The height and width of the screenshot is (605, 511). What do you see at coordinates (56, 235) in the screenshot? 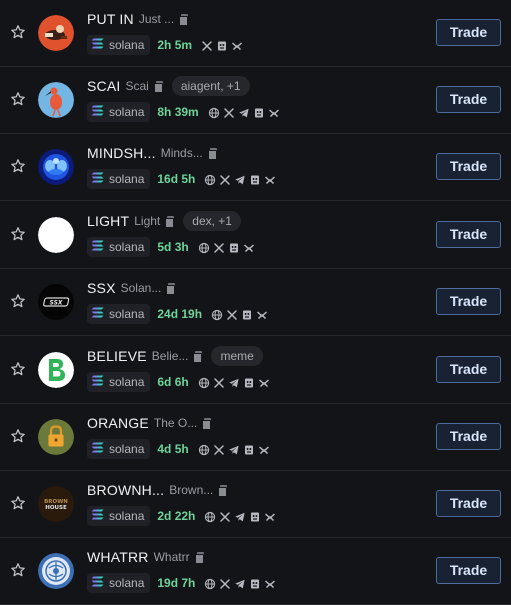
I see `white-circle-avatar` at bounding box center [56, 235].